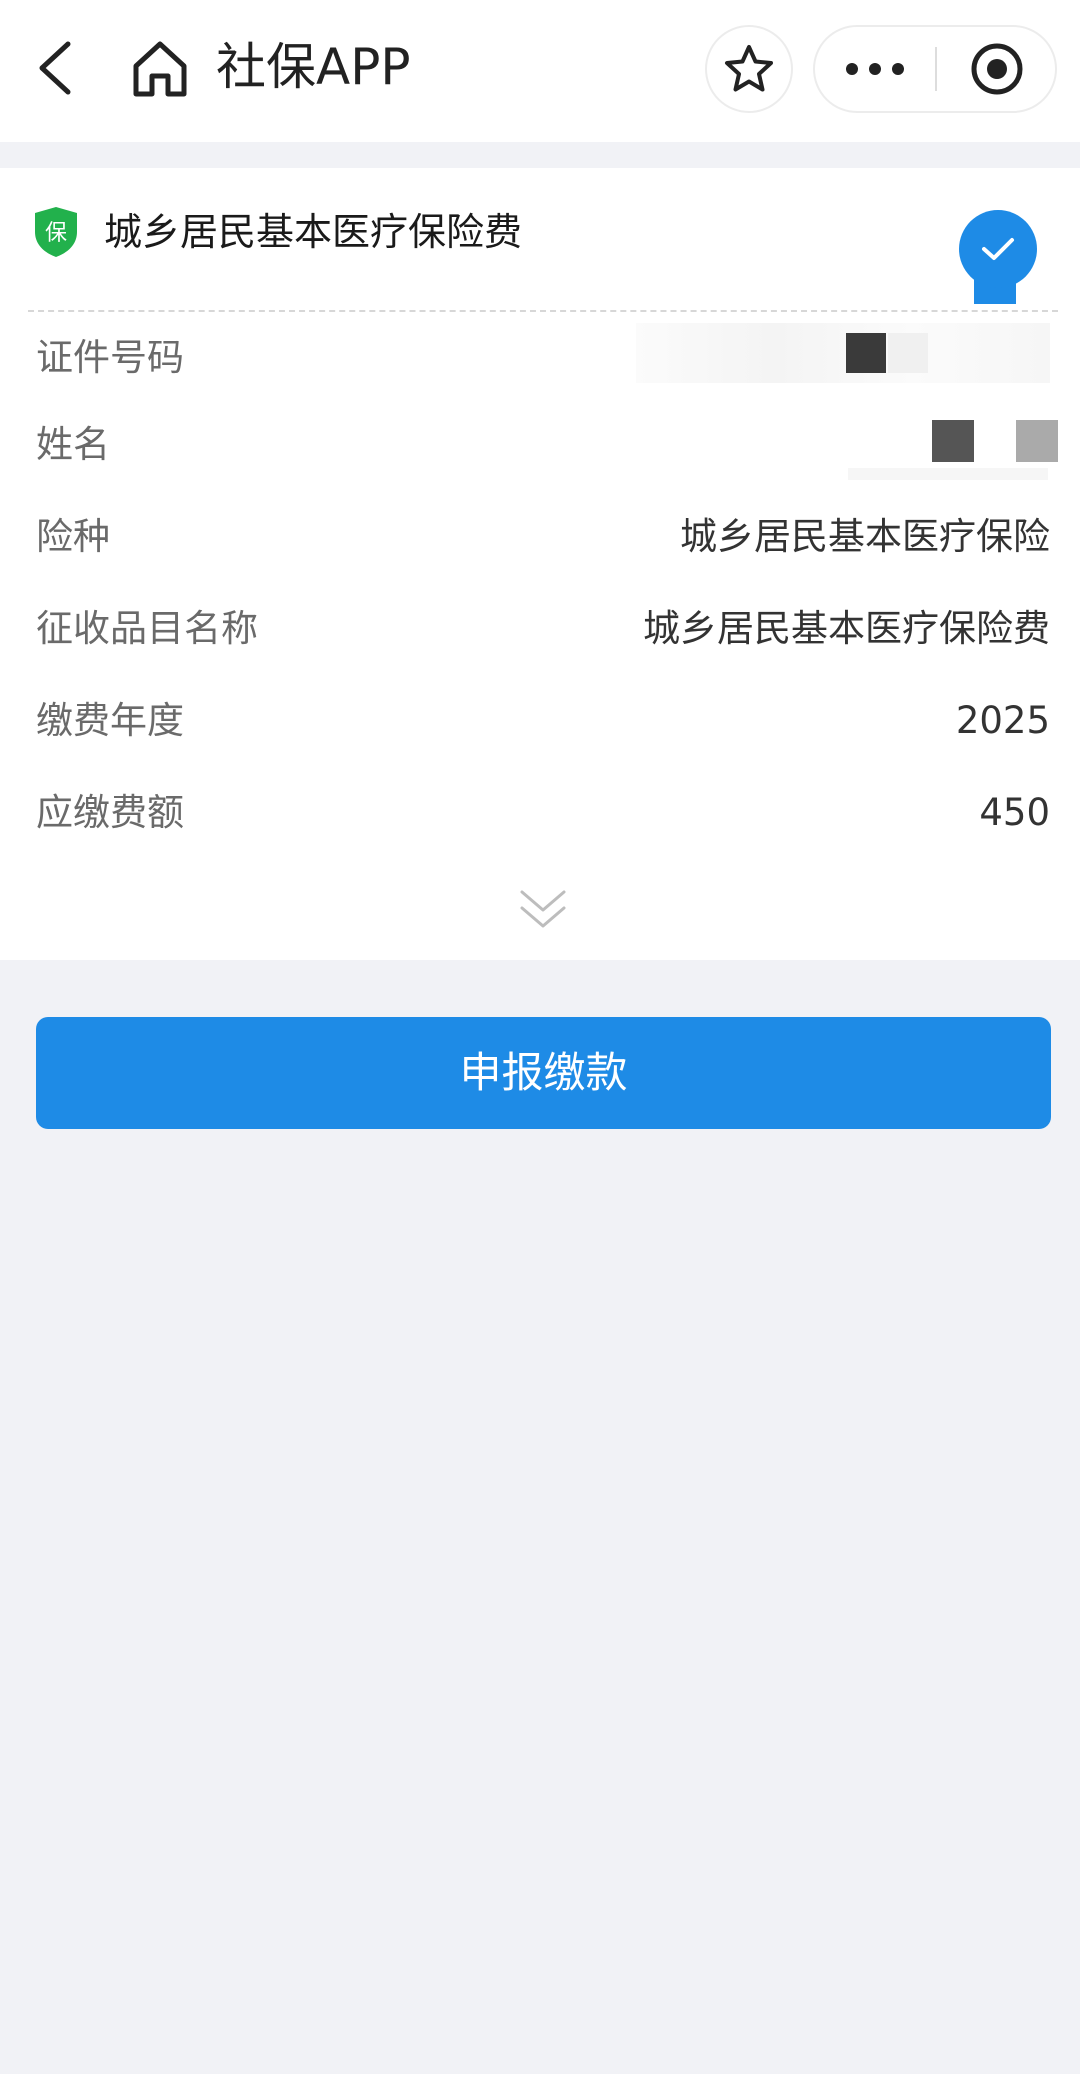 The image size is (1080, 2074). I want to click on row-insurance-type: 险种 城乡居民基本医疗保险, so click(543, 537).